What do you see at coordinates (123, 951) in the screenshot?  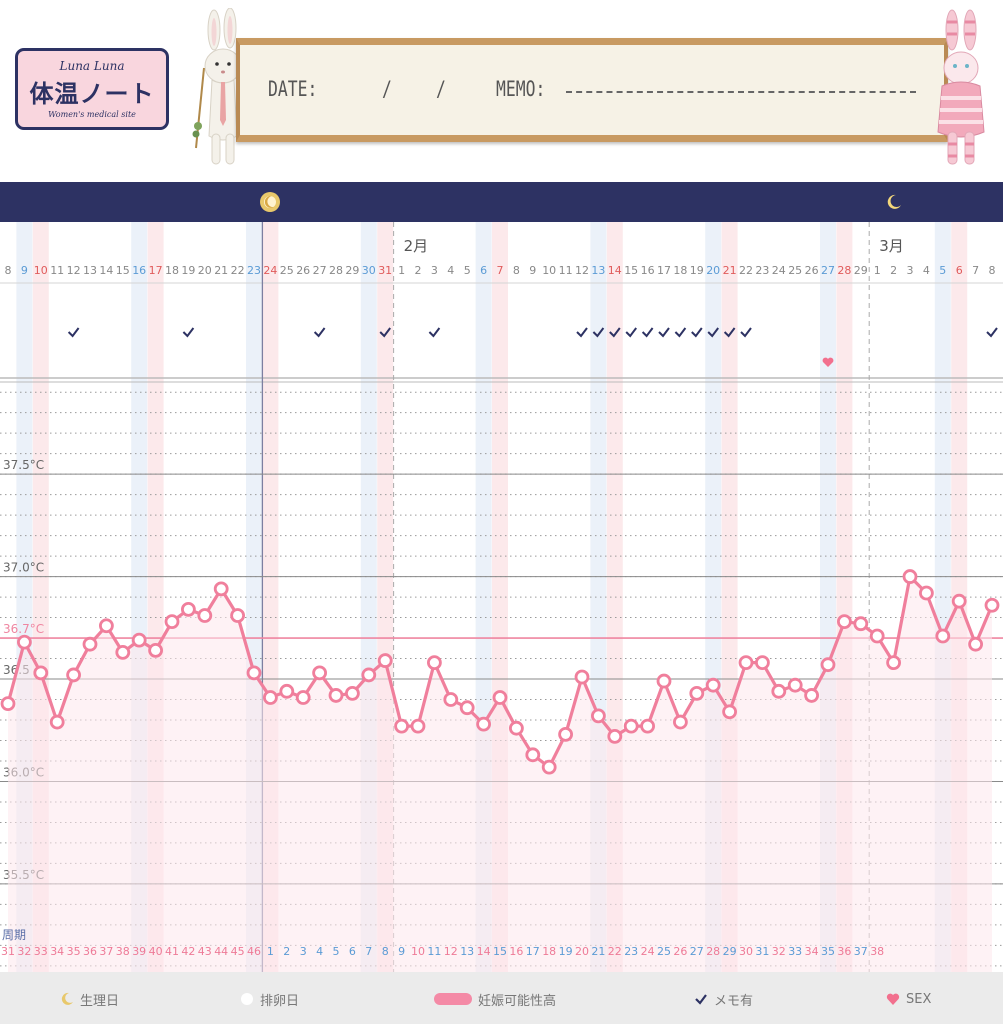 I see `cycle-day-label: 38` at bounding box center [123, 951].